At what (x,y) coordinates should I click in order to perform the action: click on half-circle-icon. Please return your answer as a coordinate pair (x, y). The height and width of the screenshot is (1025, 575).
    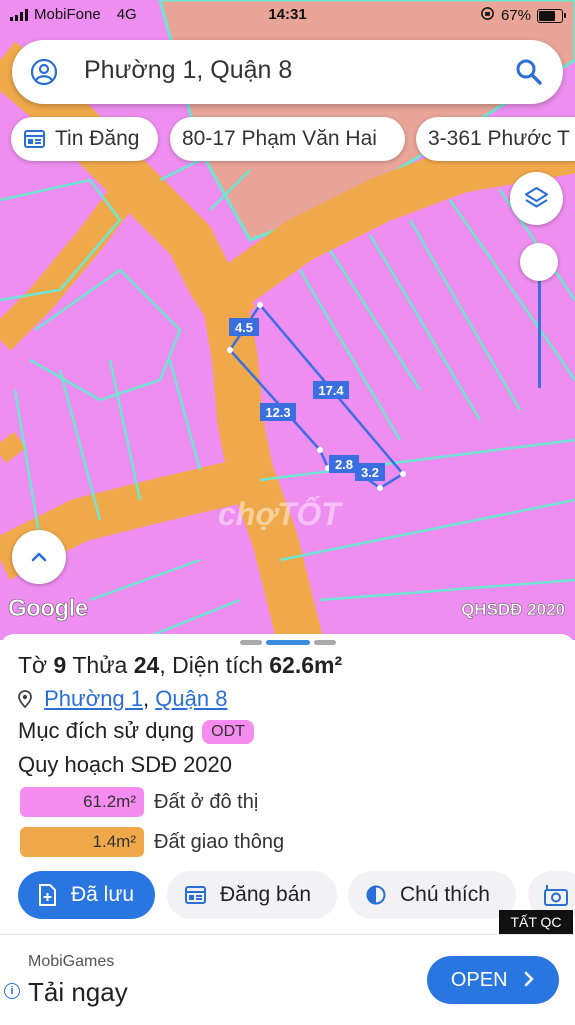
    Looking at the image, I should click on (376, 895).